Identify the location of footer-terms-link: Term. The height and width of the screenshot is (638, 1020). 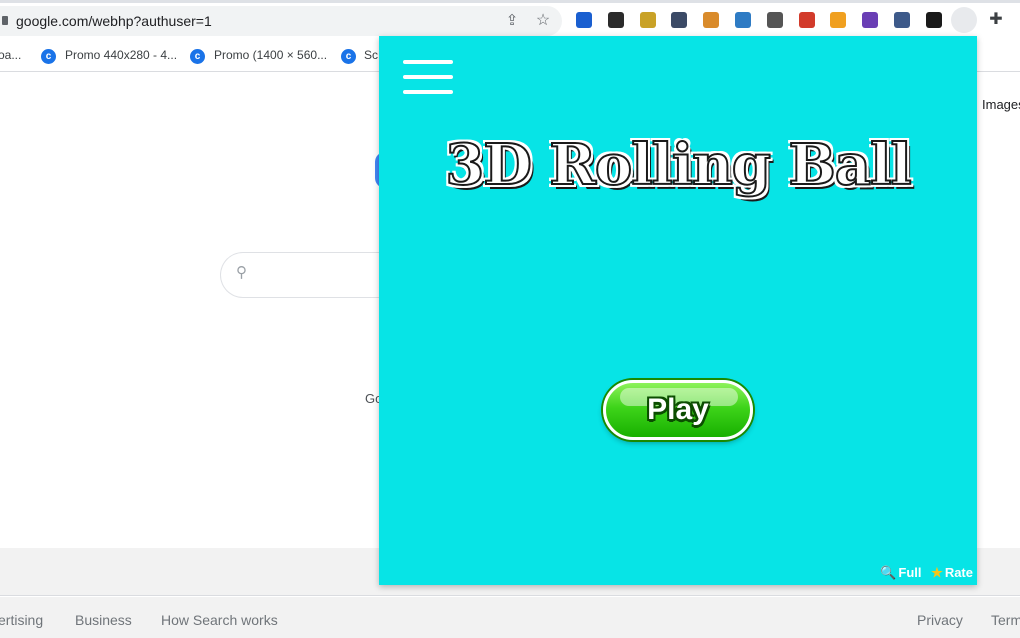
(1005, 620).